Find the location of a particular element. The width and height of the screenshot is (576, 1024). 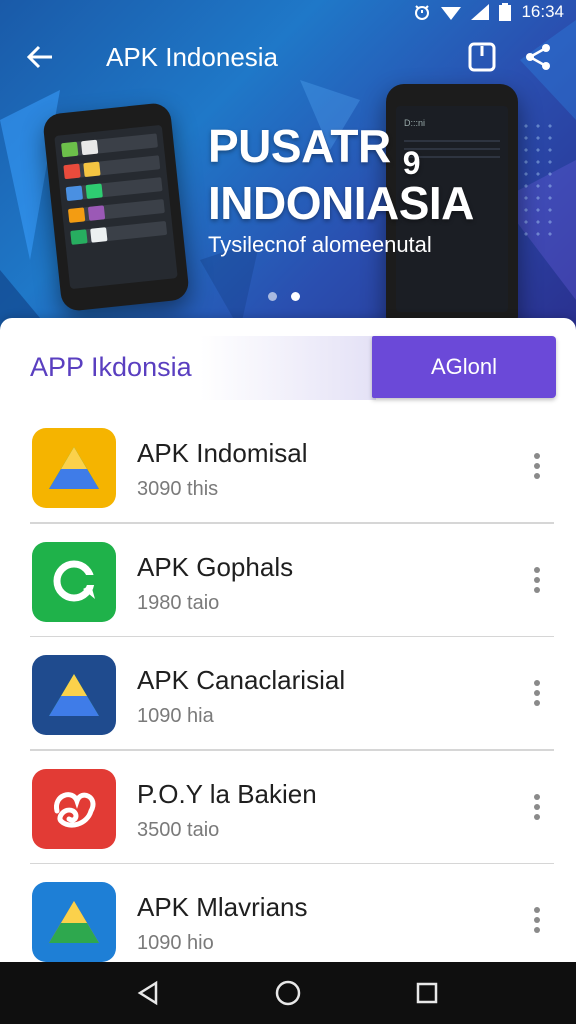

chat-bubble-icon is located at coordinates (75, 580).